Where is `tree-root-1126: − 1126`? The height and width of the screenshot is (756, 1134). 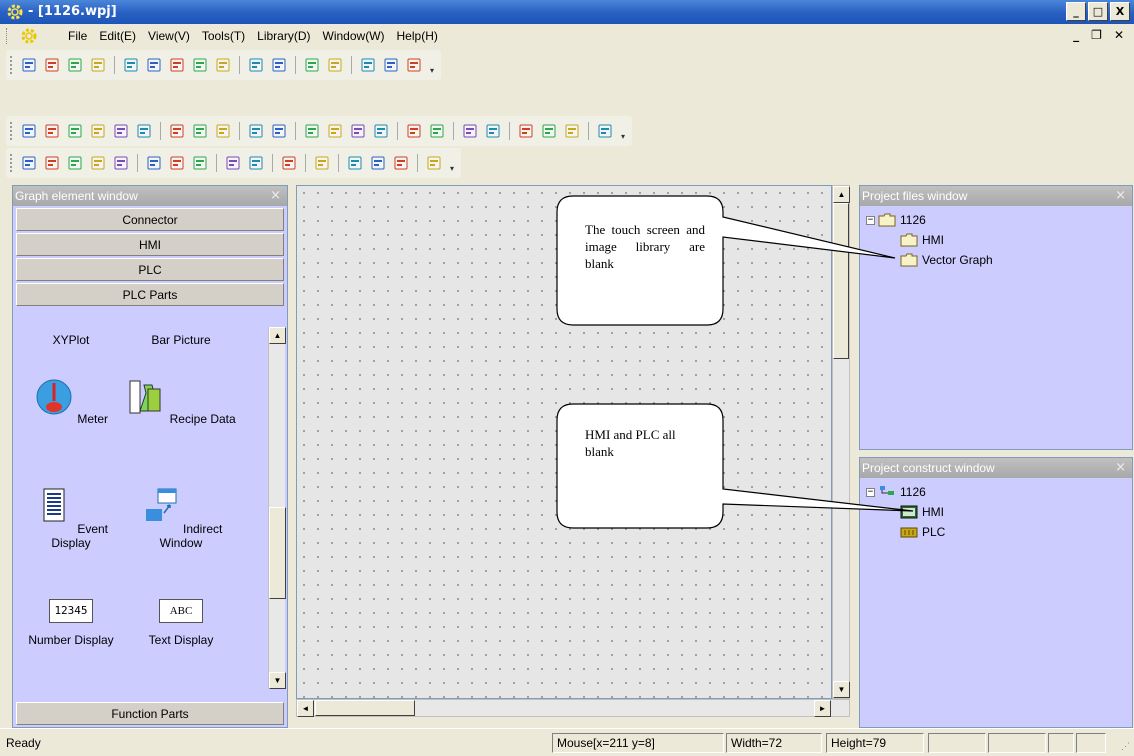 tree-root-1126: − 1126 is located at coordinates (996, 220).